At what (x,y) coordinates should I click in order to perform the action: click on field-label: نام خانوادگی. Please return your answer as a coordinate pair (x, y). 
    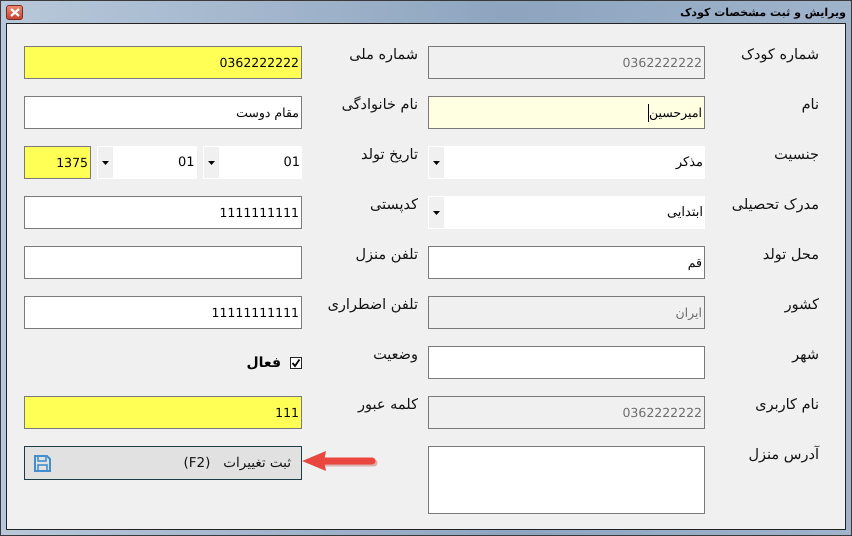
    Looking at the image, I should click on (380, 104).